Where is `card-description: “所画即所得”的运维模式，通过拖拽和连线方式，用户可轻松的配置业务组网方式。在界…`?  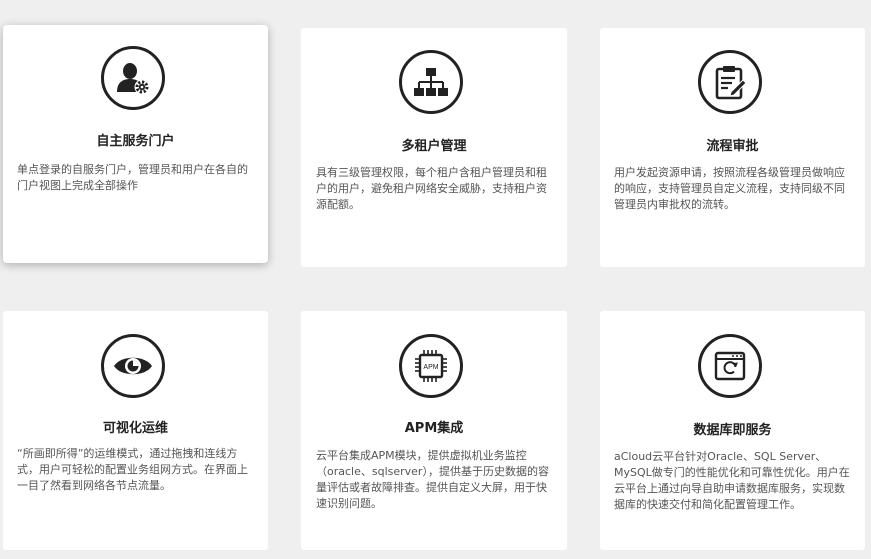
card-description: “所画即所得”的运维模式，通过拖拽和连线方式，用户可轻松的配置业务组网方式。在界… is located at coordinates (132, 469).